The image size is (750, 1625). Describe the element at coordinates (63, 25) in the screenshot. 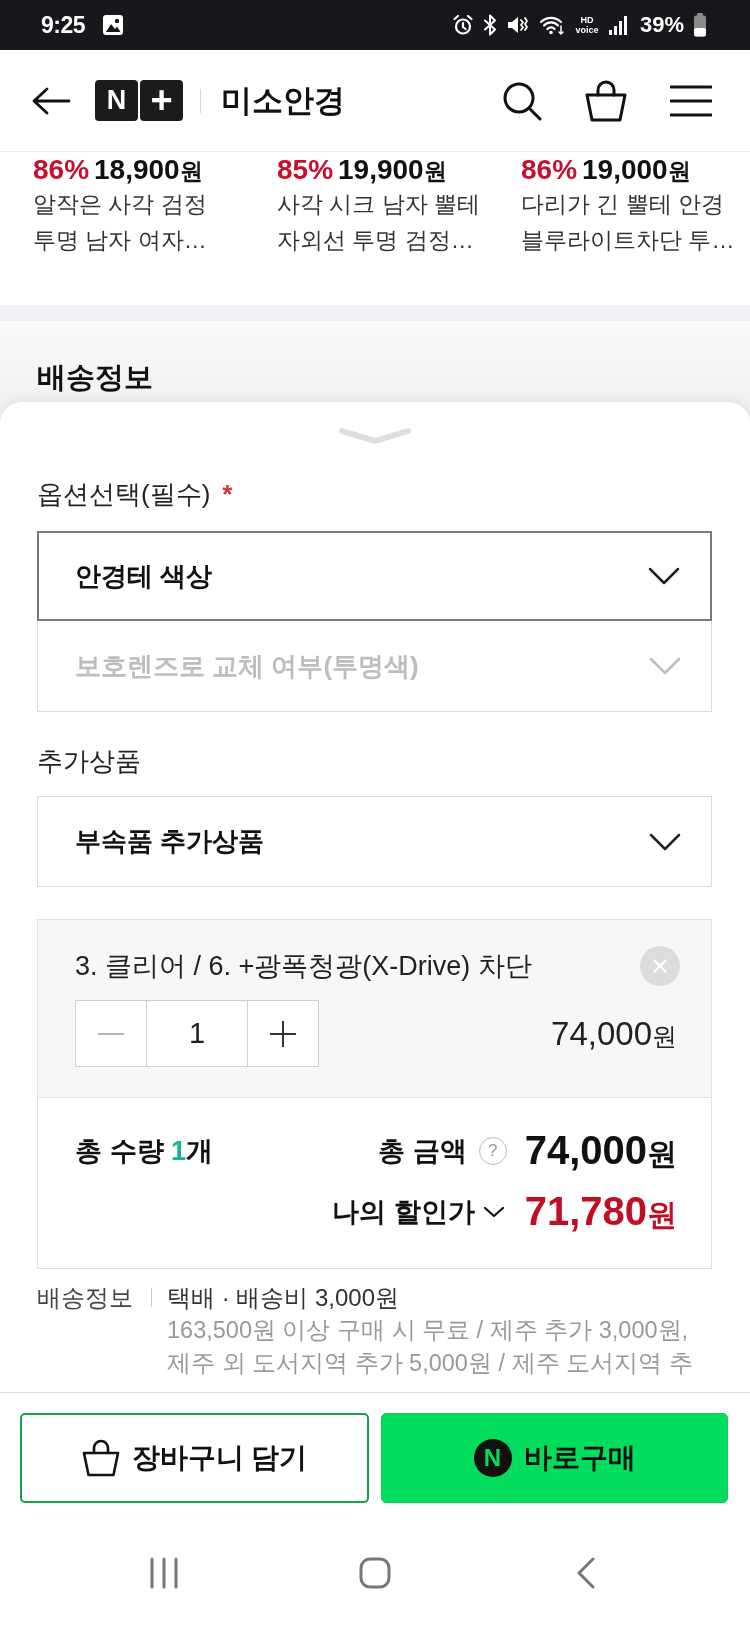

I see `clock-time: 9:25` at that location.